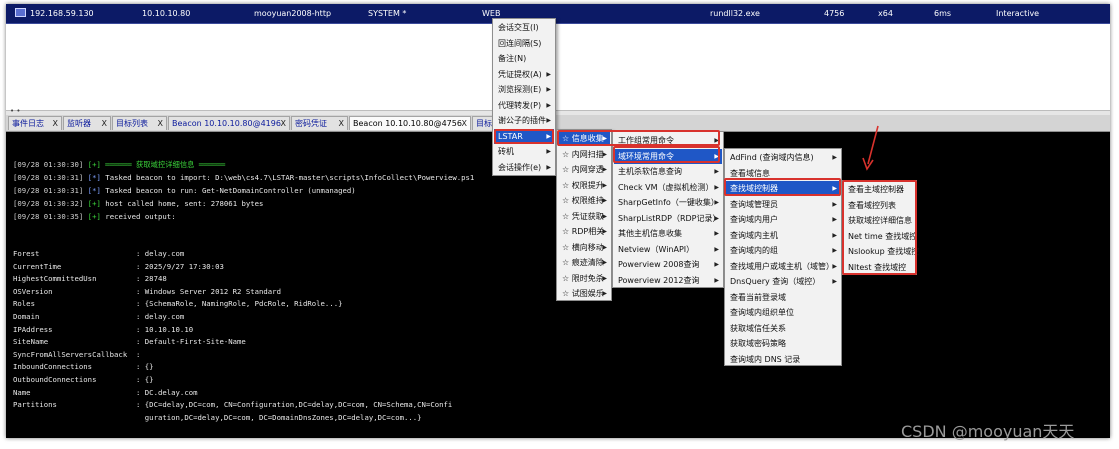 The height and width of the screenshot is (449, 1119). I want to click on main-menu-item: 会话交互(I), so click(524, 27).